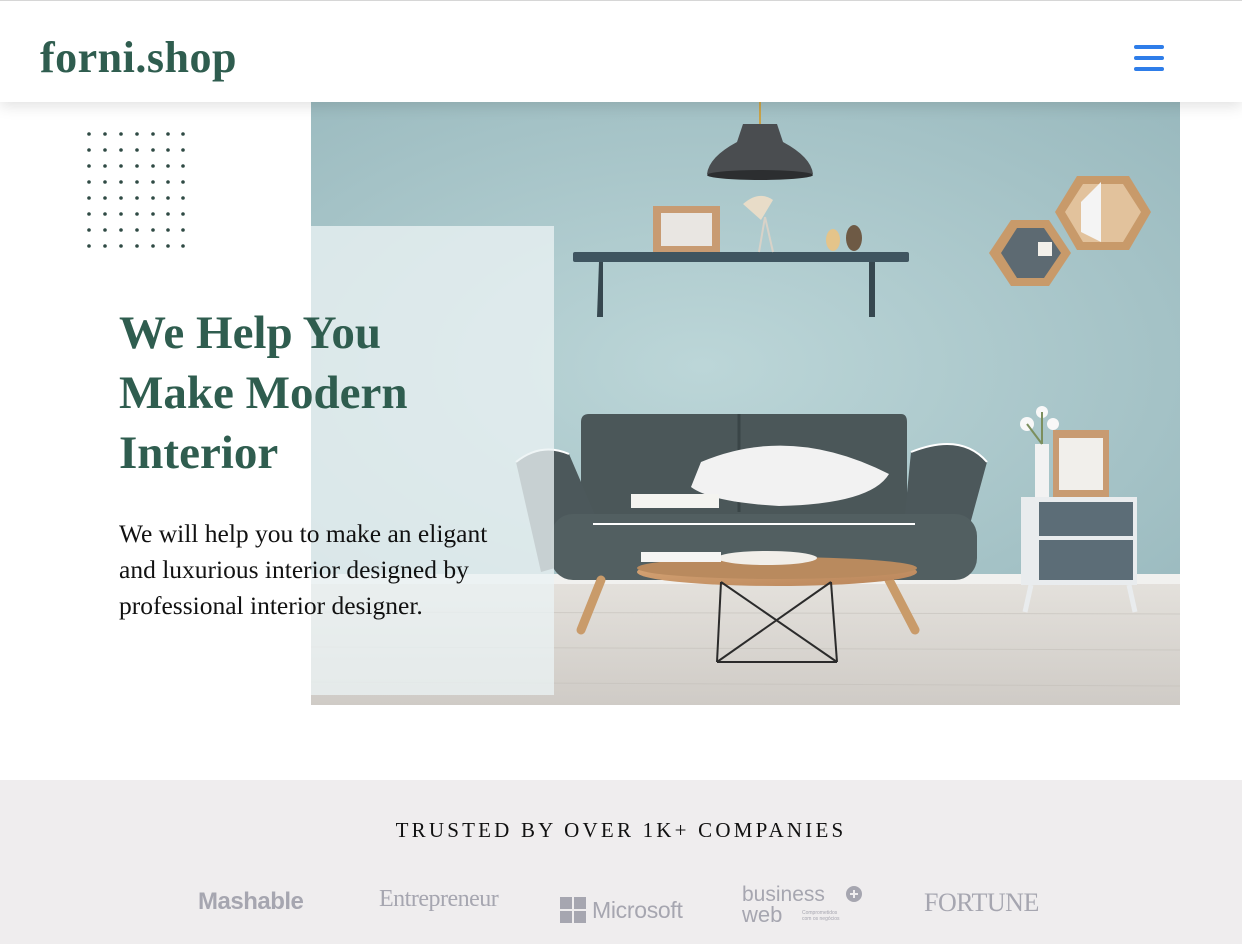 The image size is (1242, 944). What do you see at coordinates (1149, 58) in the screenshot?
I see `hamburger-menu-icon` at bounding box center [1149, 58].